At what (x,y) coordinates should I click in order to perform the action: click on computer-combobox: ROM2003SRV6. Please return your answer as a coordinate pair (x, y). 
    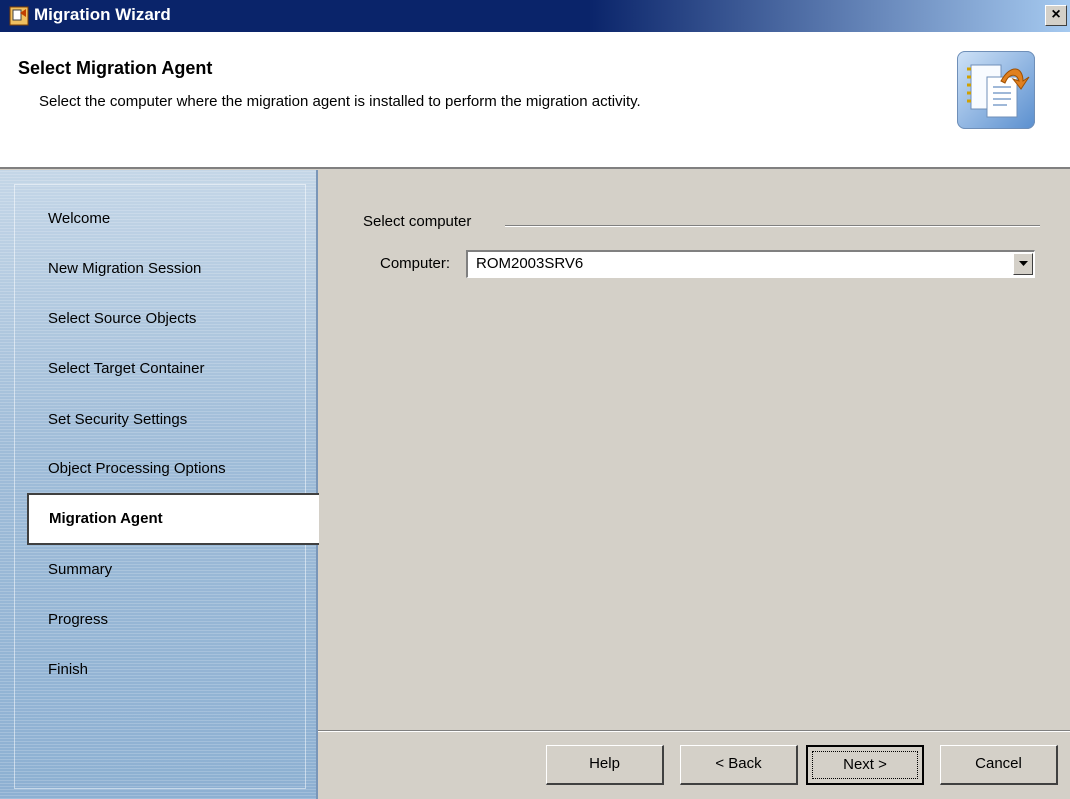
    Looking at the image, I should click on (750, 264).